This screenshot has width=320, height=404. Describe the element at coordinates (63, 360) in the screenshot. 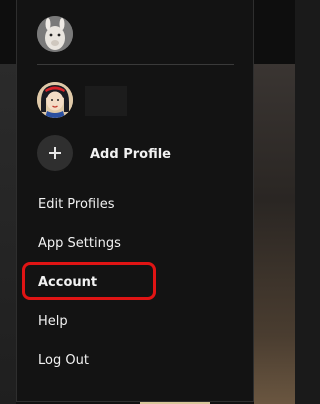

I see `menu-item-log-out: Log Out` at that location.